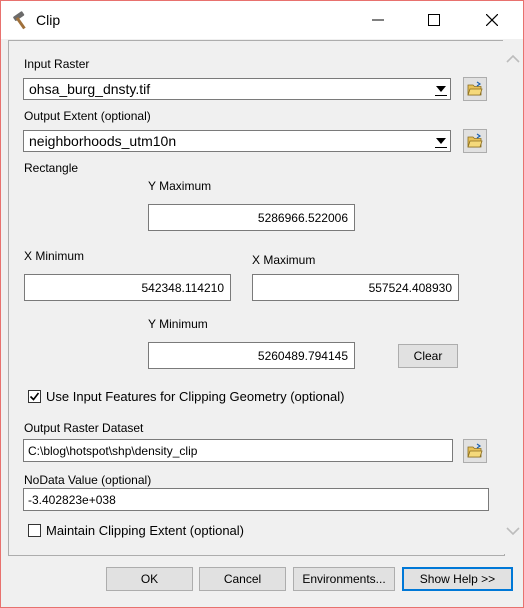  What do you see at coordinates (513, 531) in the screenshot?
I see `scroll-down-icon` at bounding box center [513, 531].